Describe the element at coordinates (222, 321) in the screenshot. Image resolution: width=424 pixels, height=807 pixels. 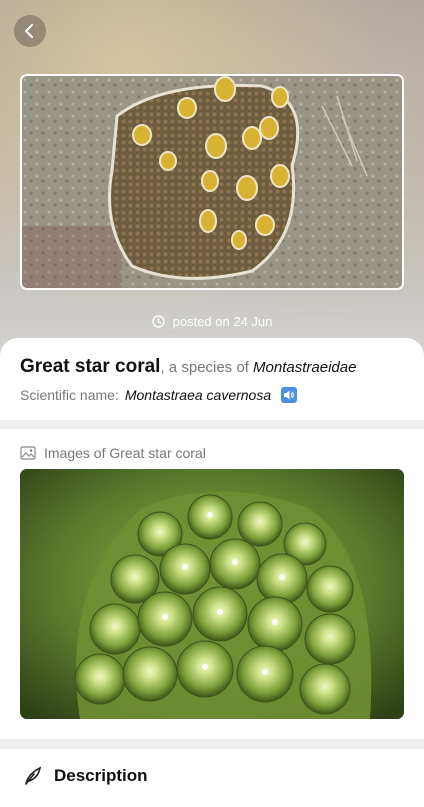
I see `posted-text: posted on 24 Jun` at that location.